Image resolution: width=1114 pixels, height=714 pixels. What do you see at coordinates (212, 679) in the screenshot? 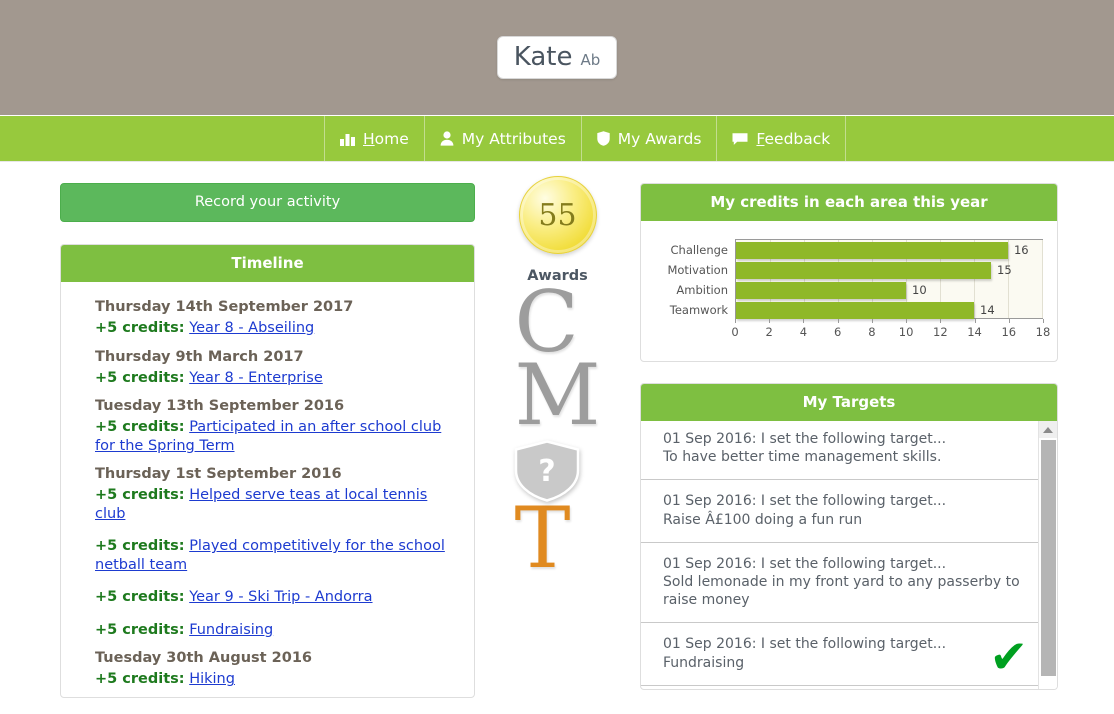
I see `timeline-activity-link: Hiking` at bounding box center [212, 679].